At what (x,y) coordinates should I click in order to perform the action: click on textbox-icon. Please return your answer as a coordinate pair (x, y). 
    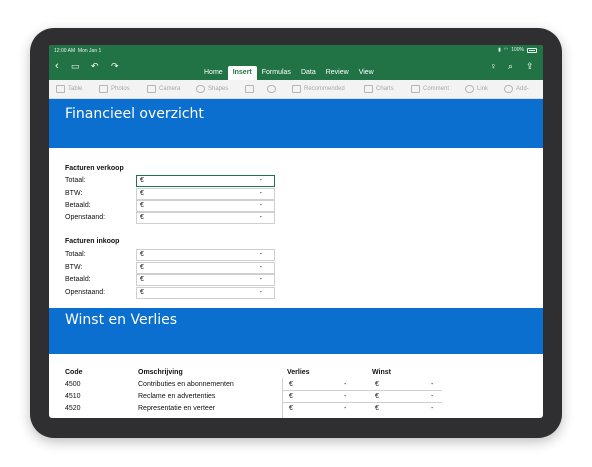
    Looking at the image, I should click on (249, 89).